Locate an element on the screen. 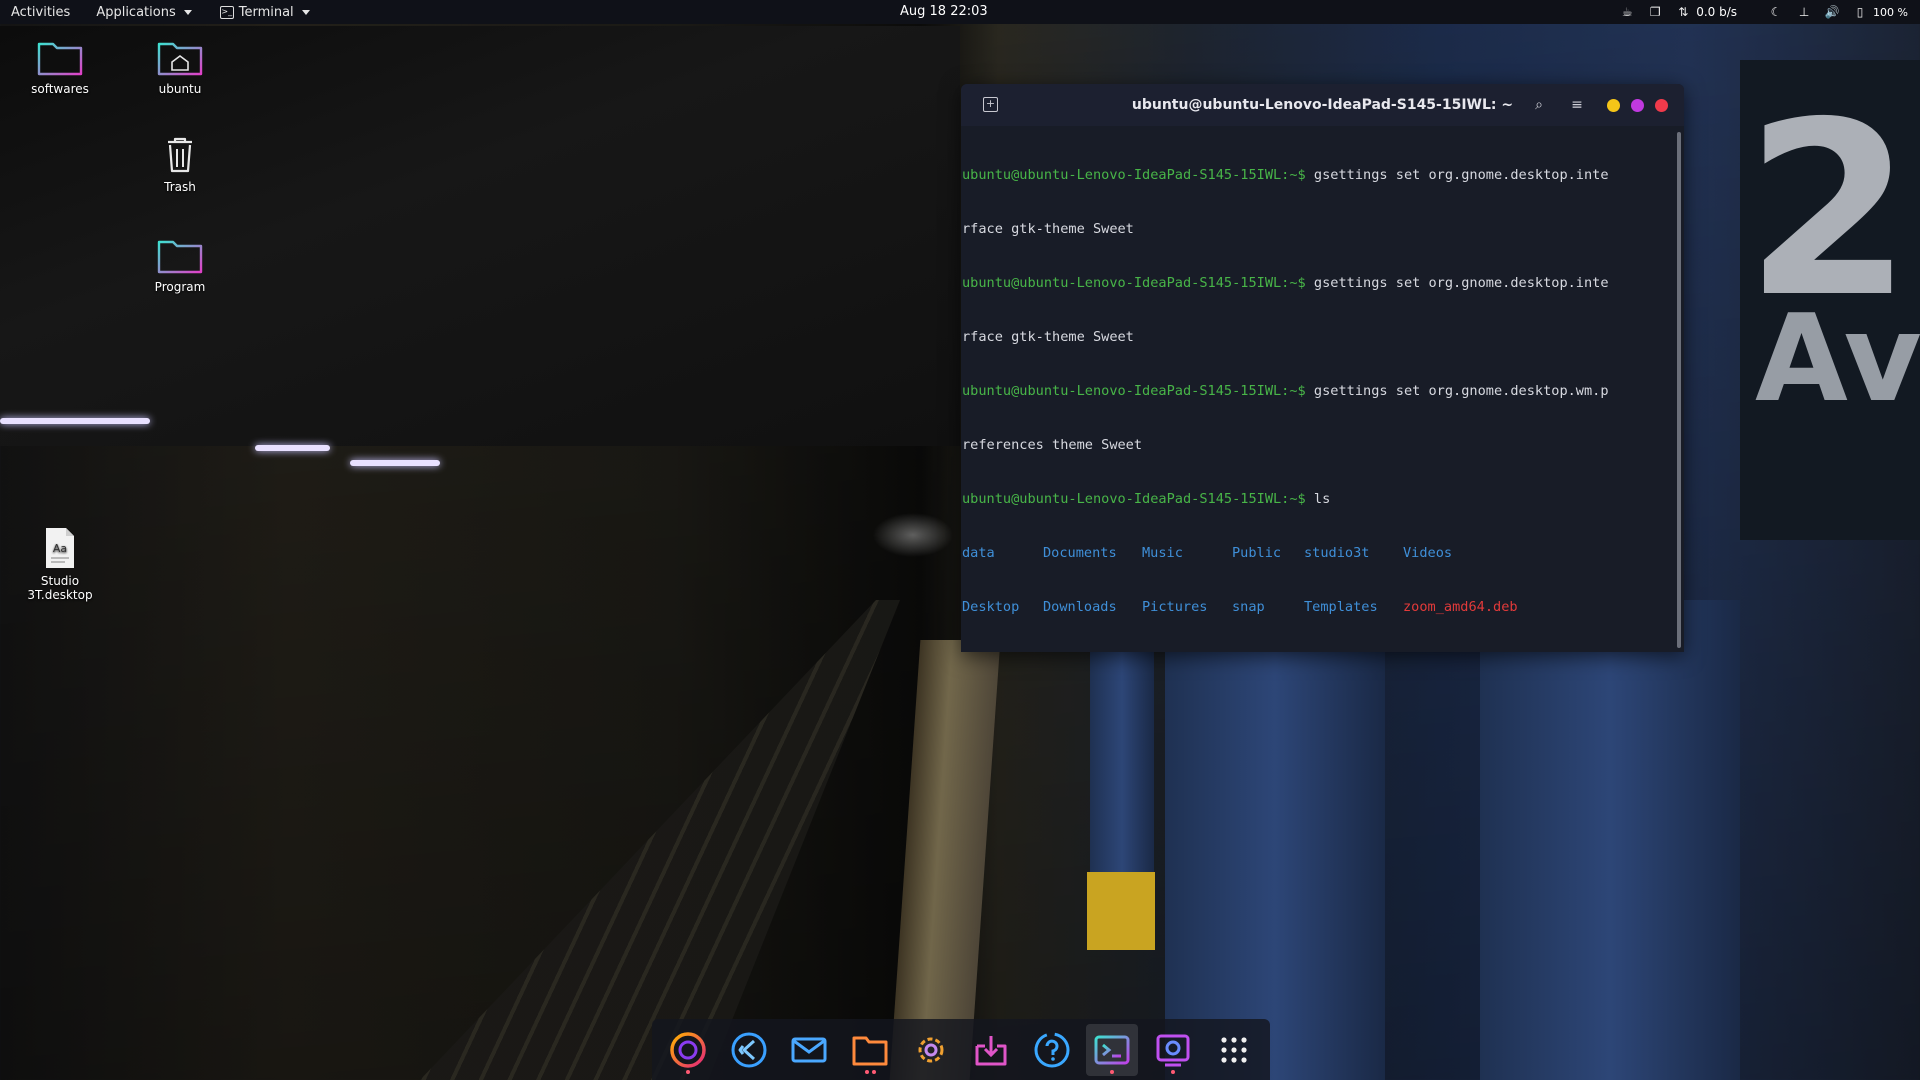 The height and width of the screenshot is (1080, 1920). ls-entry: Desktop is located at coordinates (991, 607).